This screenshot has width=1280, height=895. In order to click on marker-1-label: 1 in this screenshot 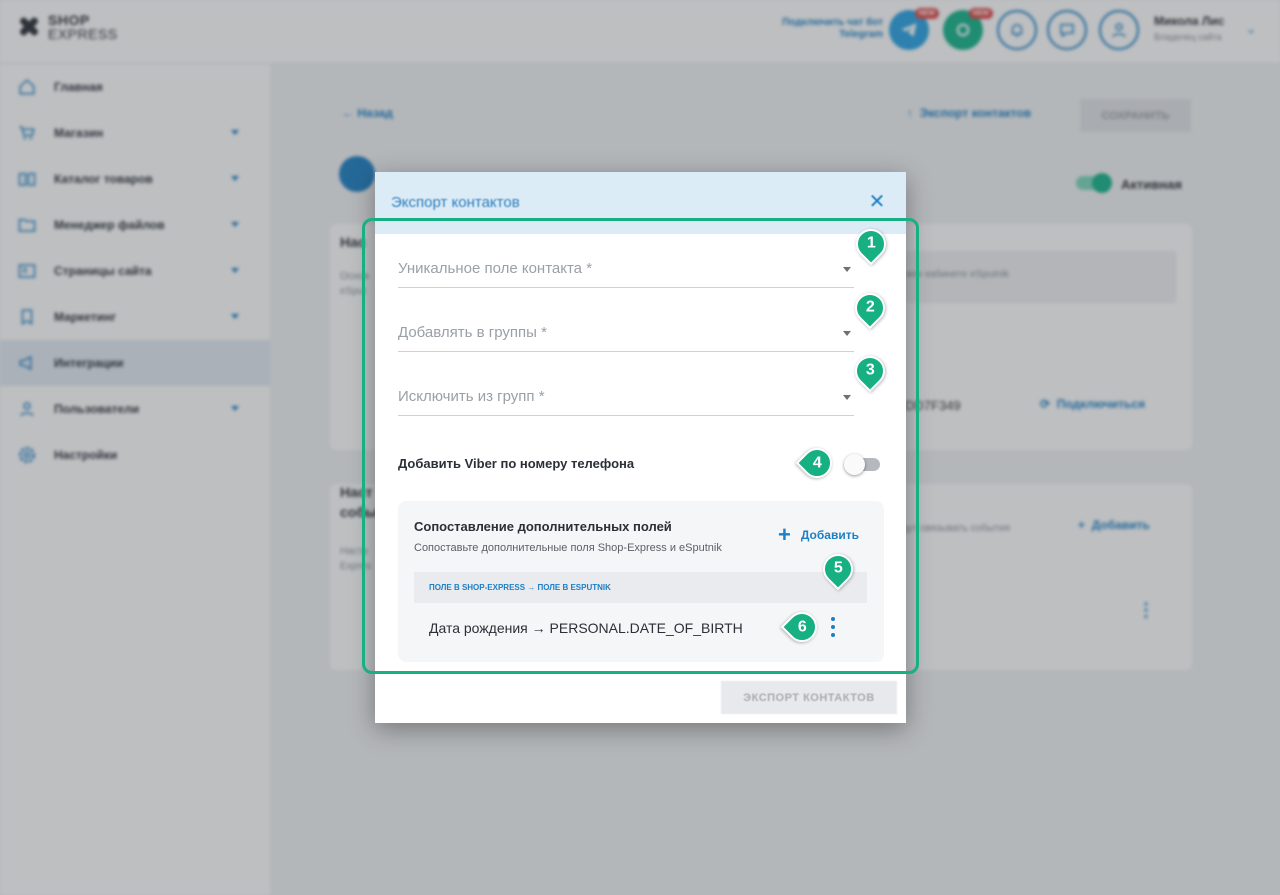, I will do `click(871, 243)`.